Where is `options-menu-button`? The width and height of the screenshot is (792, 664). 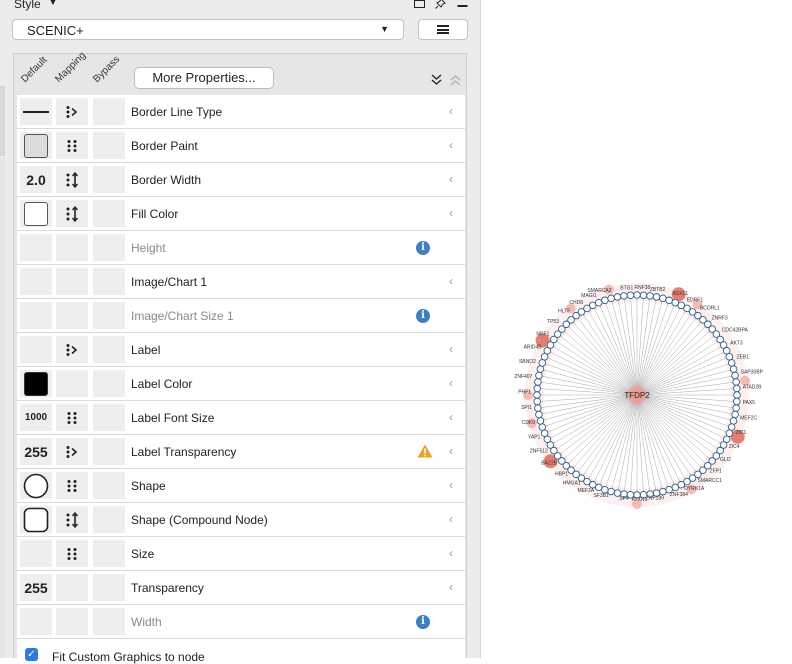 options-menu-button is located at coordinates (443, 29).